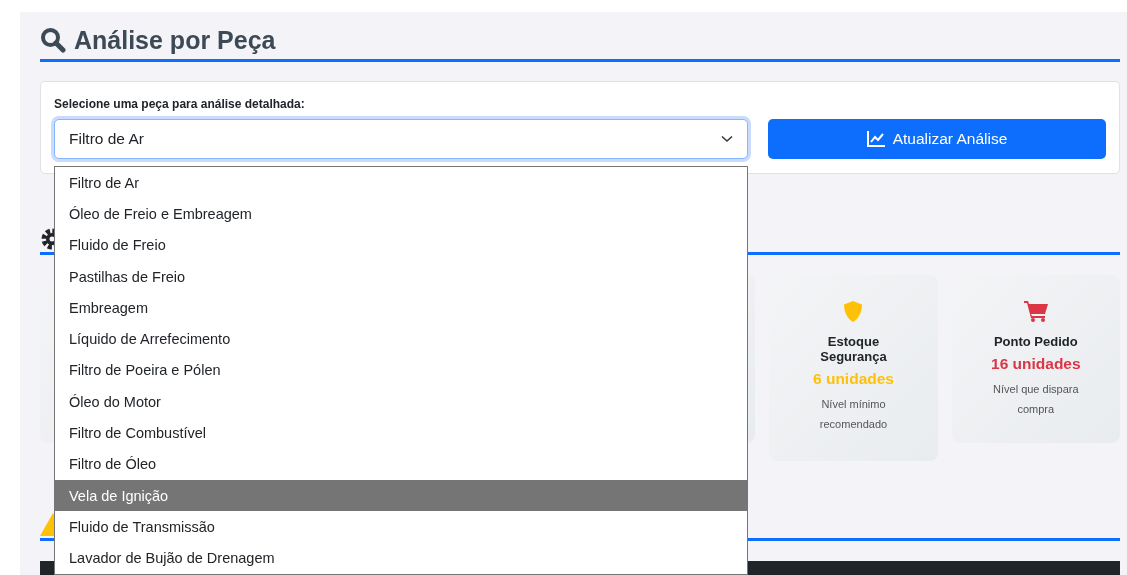  I want to click on chevron-icon, so click(727, 139).